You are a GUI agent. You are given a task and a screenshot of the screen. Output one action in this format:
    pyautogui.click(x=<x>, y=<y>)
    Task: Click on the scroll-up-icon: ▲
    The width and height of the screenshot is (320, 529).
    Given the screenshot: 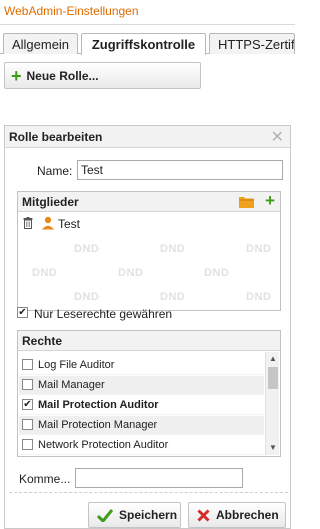 What is the action you would take?
    pyautogui.click(x=273, y=359)
    